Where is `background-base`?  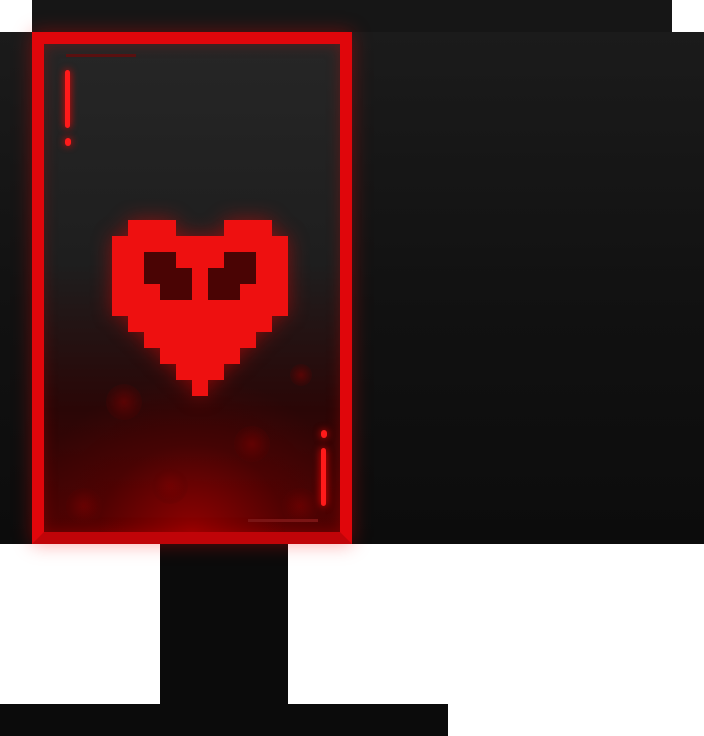
background-base is located at coordinates (224, 720).